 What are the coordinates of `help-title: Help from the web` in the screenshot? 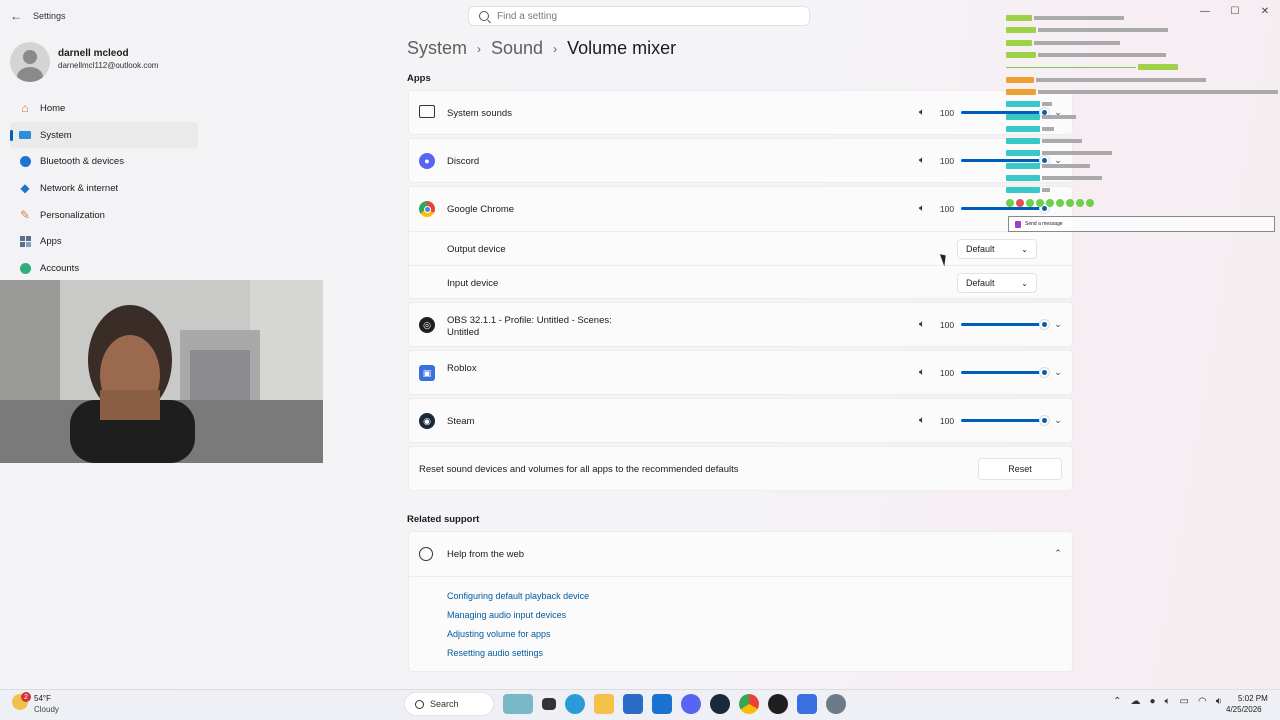 It's located at (486, 554).